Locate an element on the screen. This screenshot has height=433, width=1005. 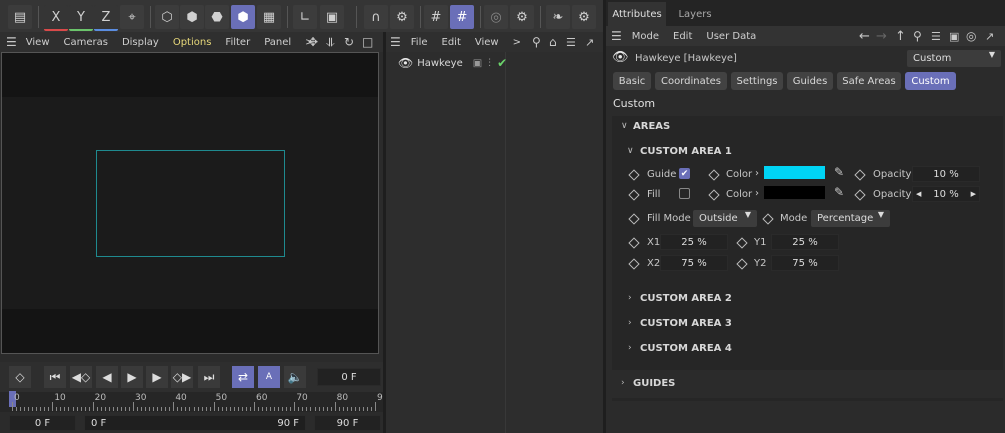
objects-menu-edit: Edit is located at coordinates (451, 42).